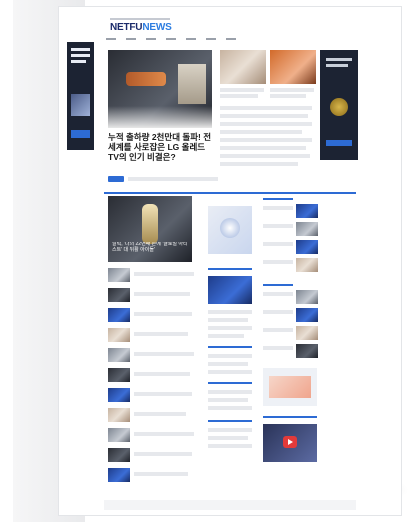  I want to click on ticker-text, so click(173, 179).